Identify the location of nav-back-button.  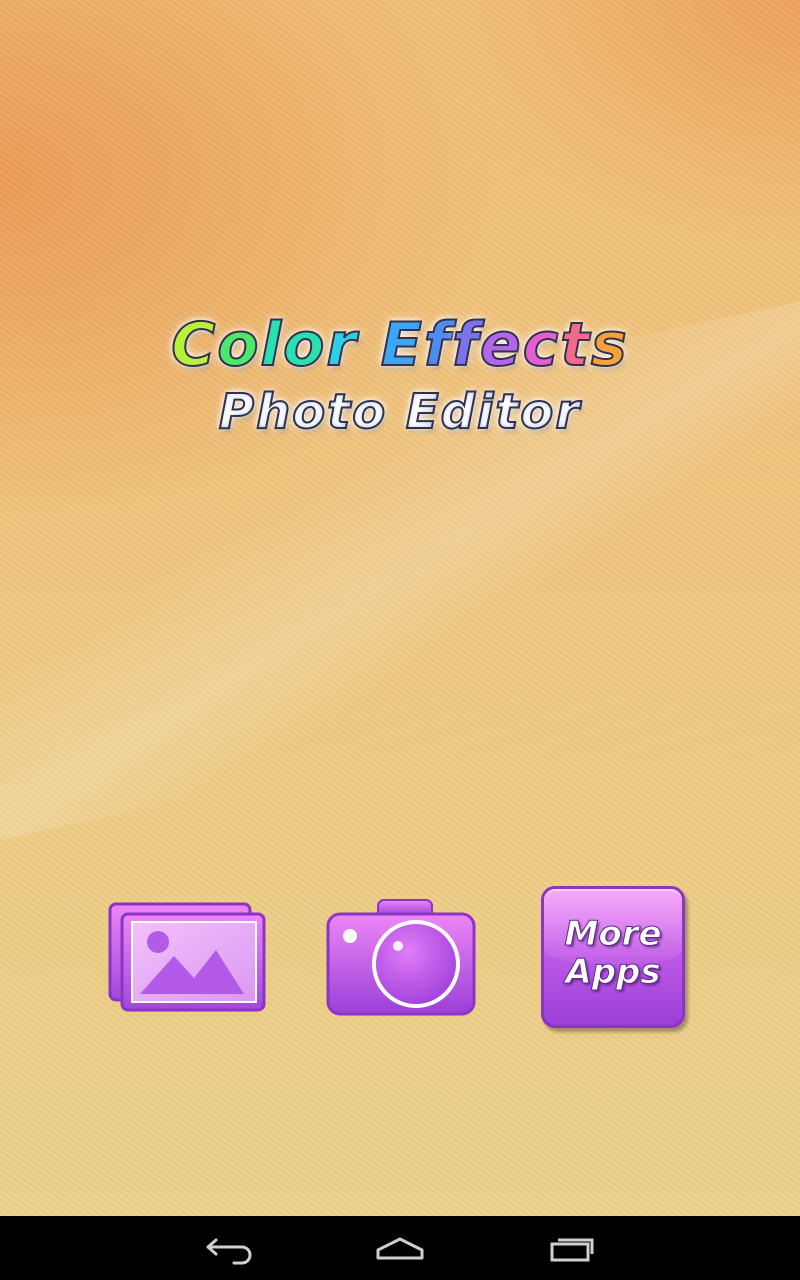
(230, 1248).